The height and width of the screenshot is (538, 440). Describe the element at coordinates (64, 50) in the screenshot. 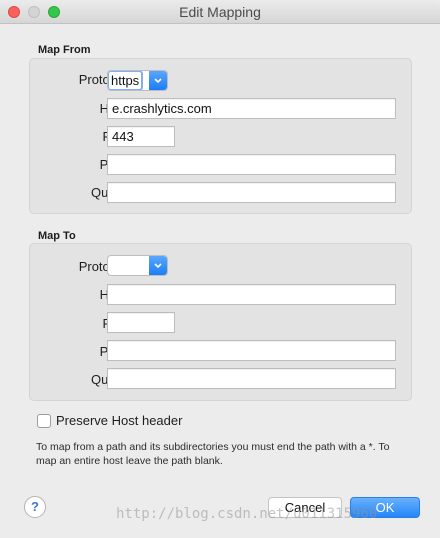

I see `map-from-label: Map From` at that location.